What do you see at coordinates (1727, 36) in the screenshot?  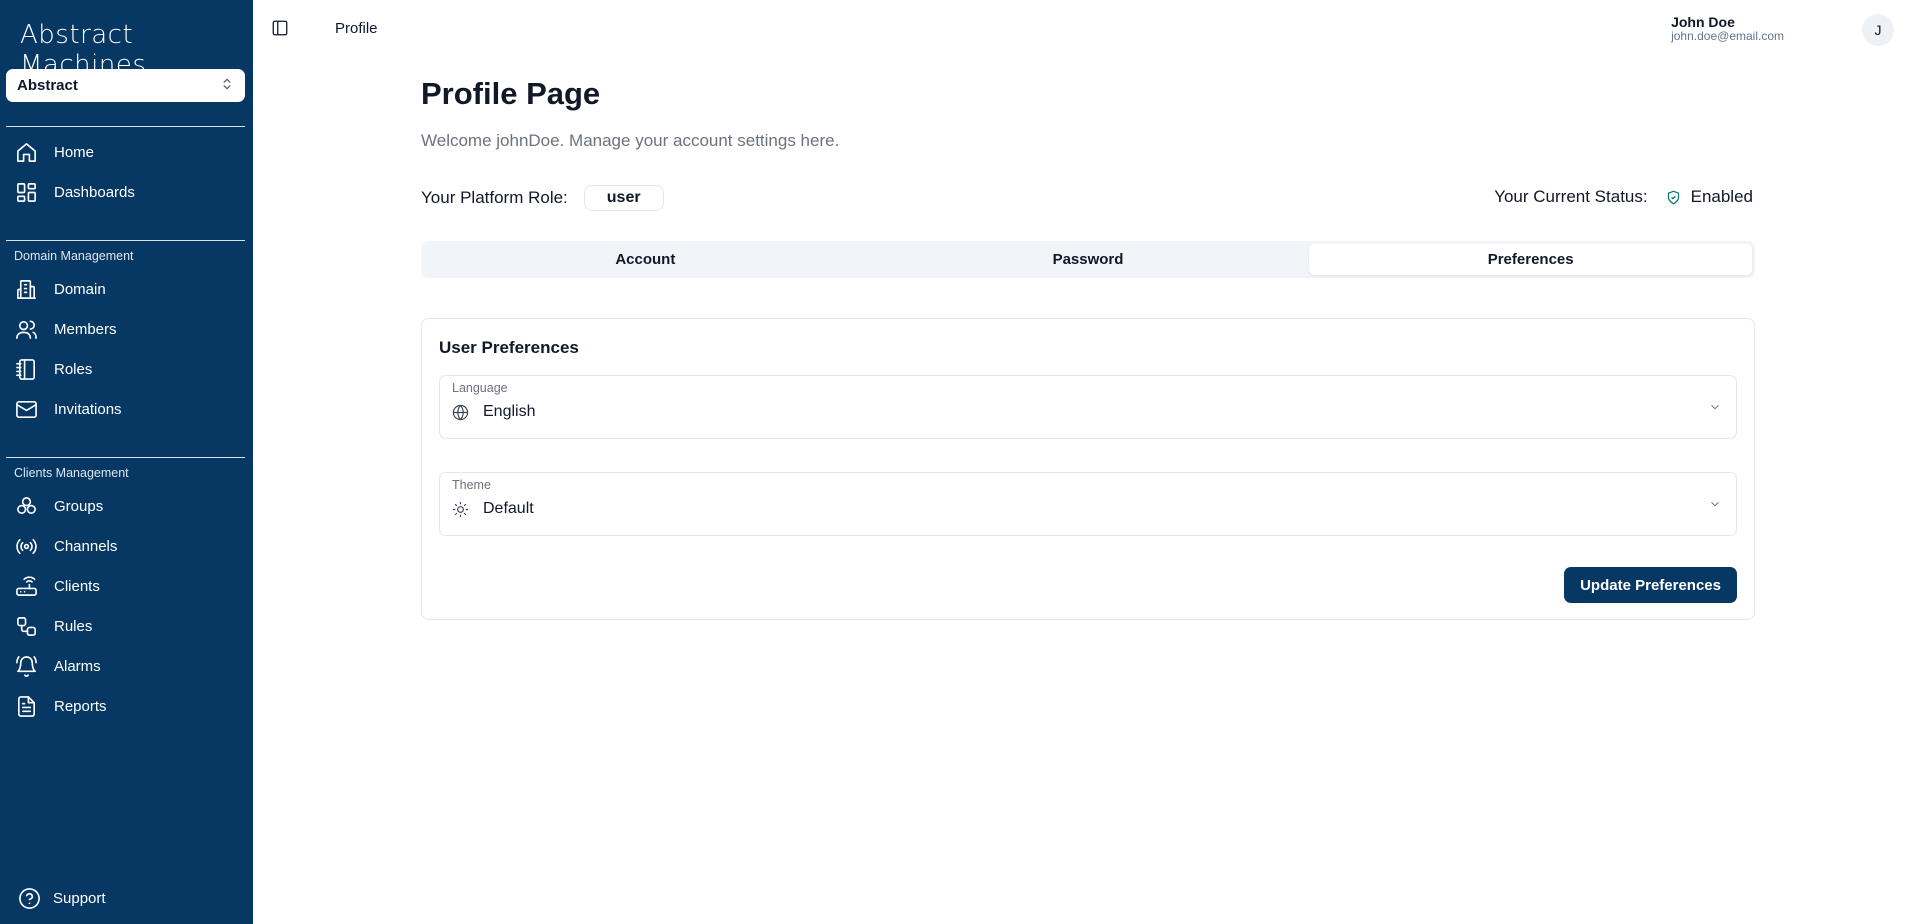 I see `user-email: john.doe@email.com` at bounding box center [1727, 36].